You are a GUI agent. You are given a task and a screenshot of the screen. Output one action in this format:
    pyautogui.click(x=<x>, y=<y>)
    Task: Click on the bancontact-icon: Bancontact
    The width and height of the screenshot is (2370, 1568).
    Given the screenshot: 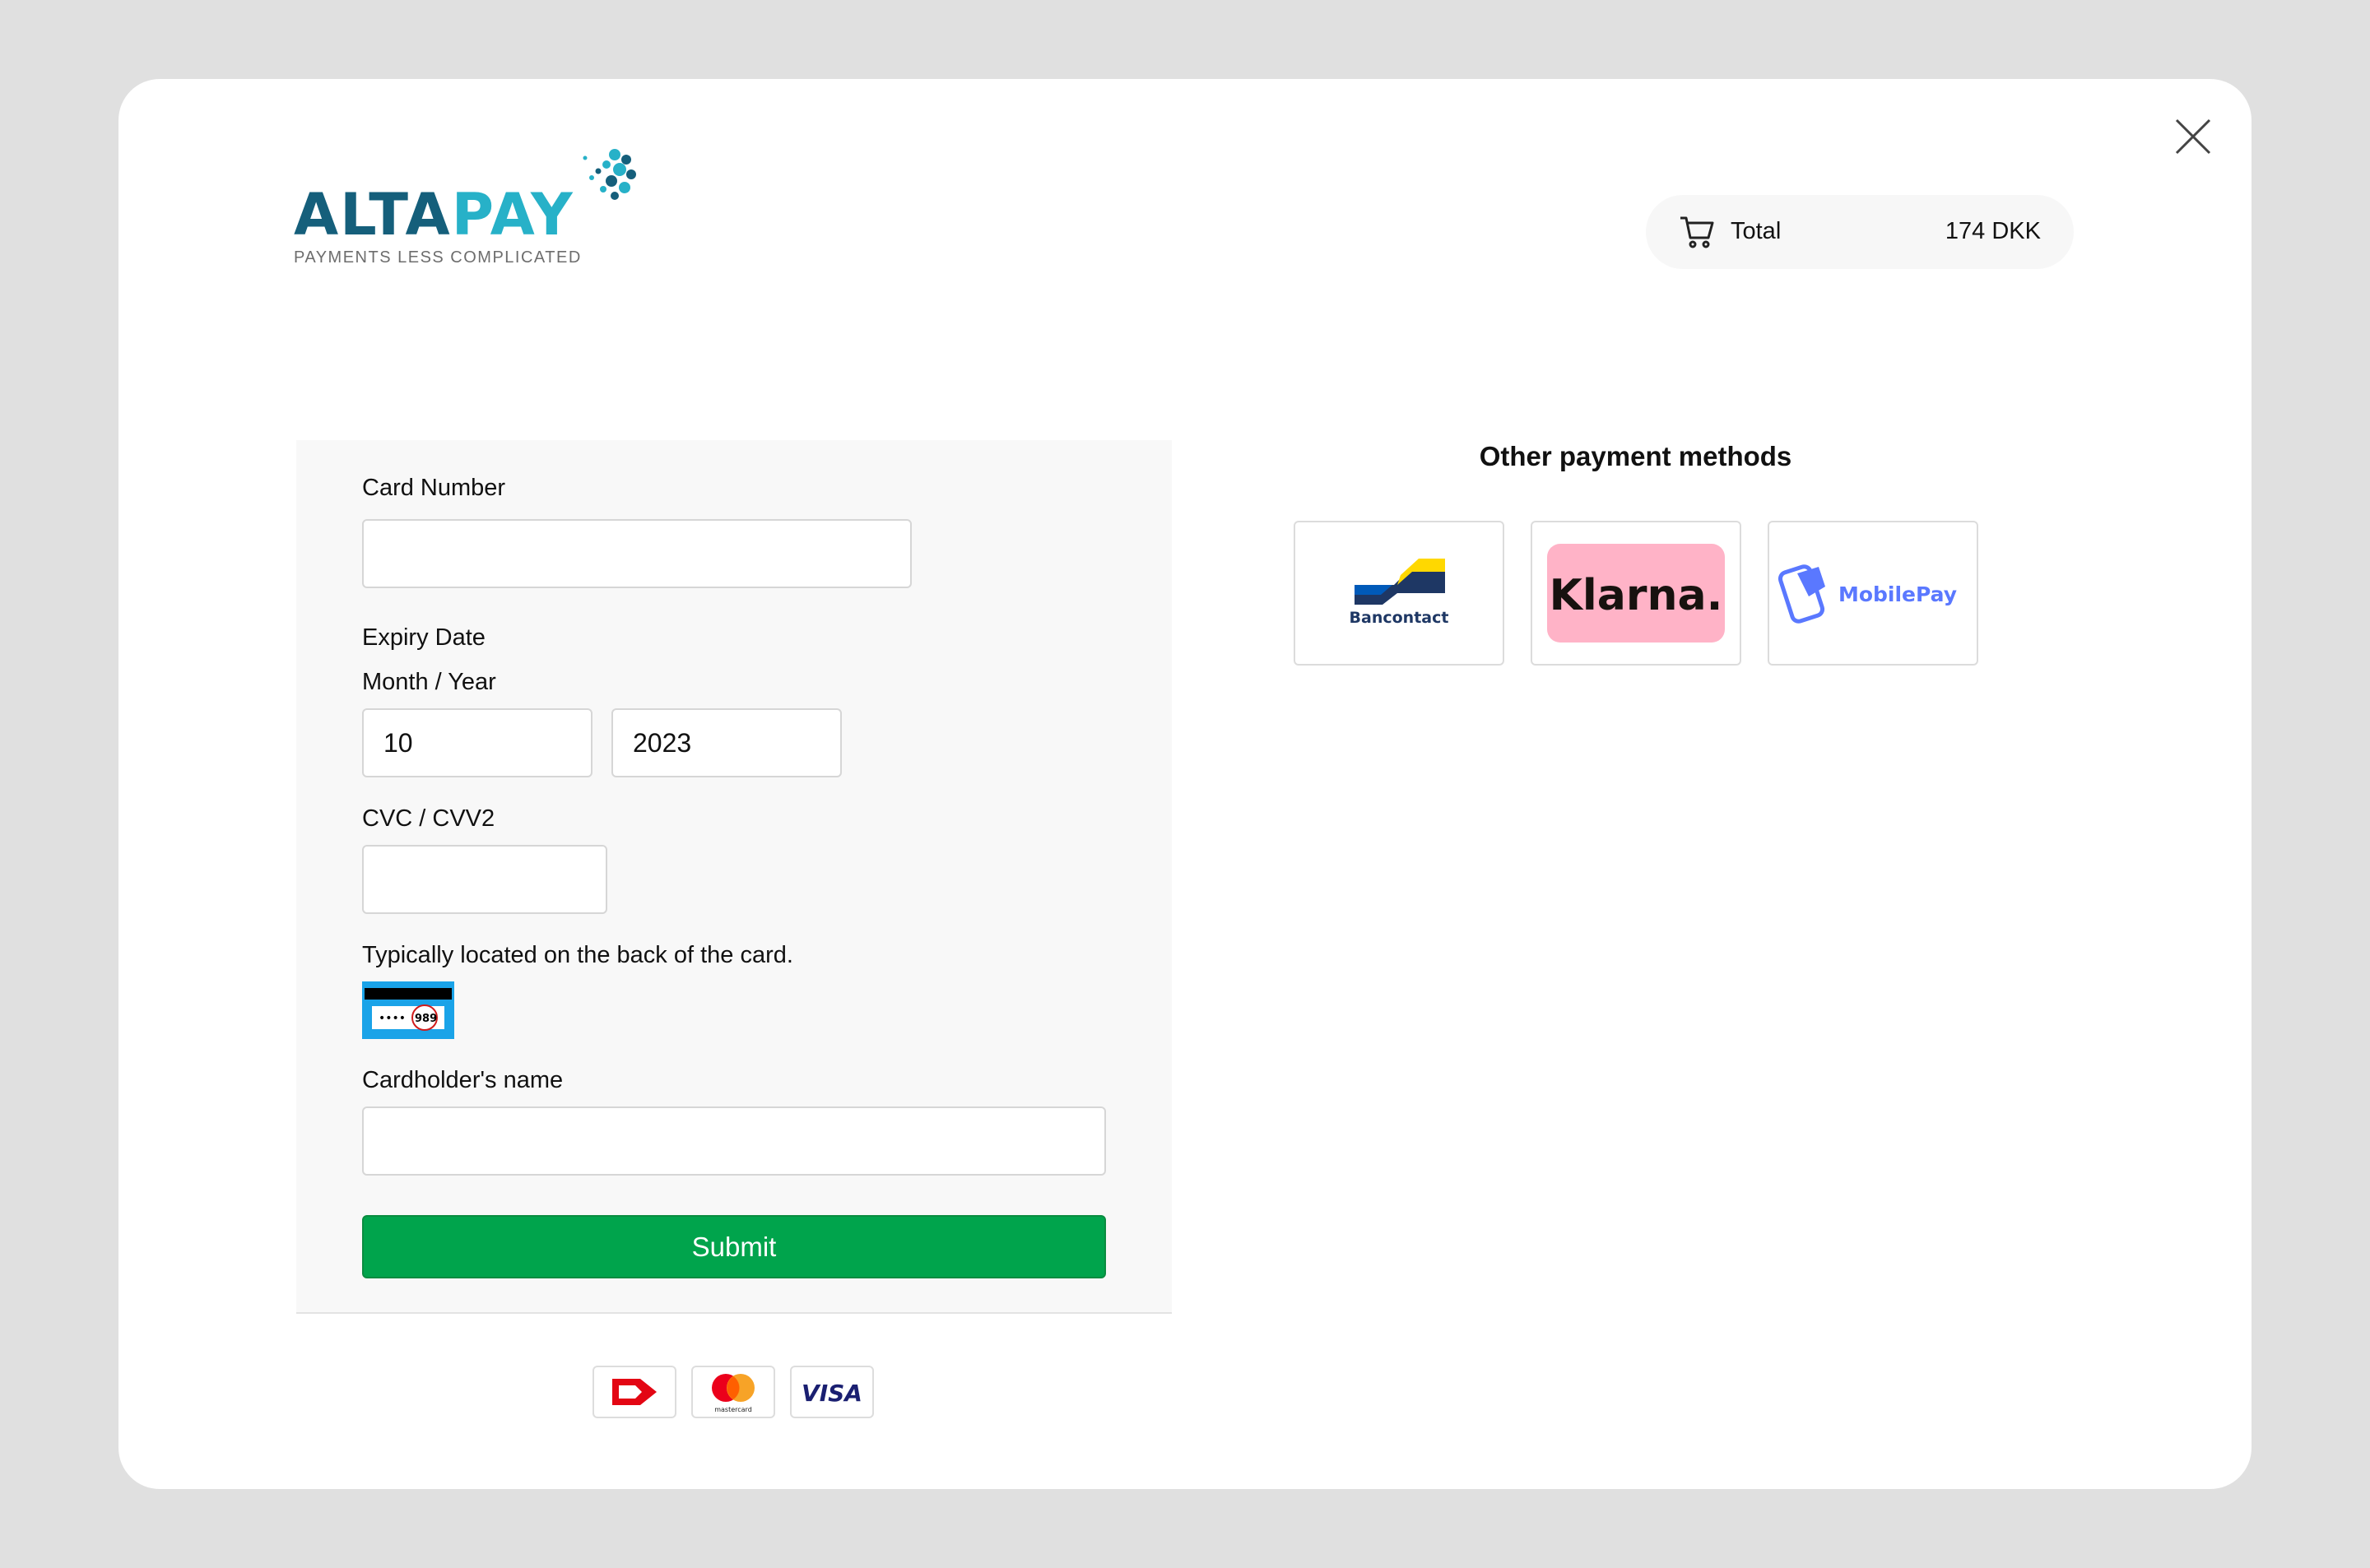 What is the action you would take?
    pyautogui.click(x=1399, y=593)
    